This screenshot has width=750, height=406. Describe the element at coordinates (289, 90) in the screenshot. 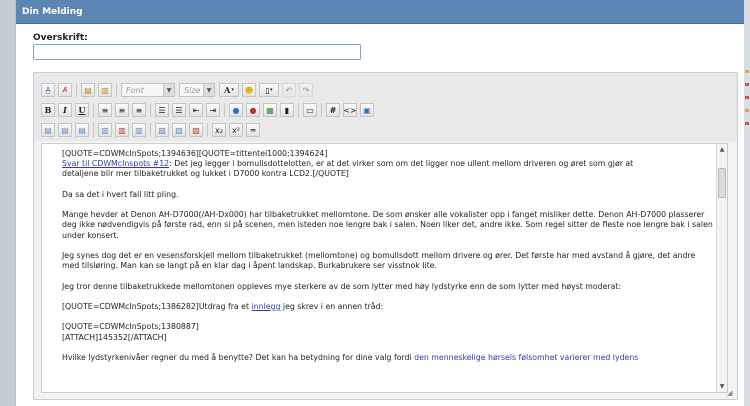

I see `undo-icon: ↶` at that location.